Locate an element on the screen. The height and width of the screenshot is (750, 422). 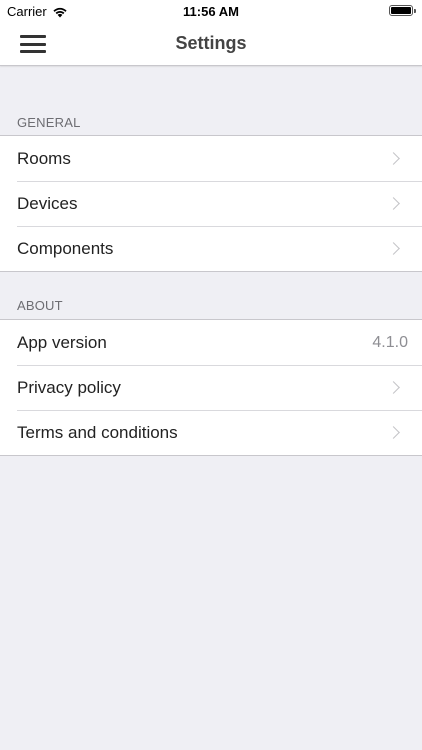
components-label: Components is located at coordinates (65, 248).